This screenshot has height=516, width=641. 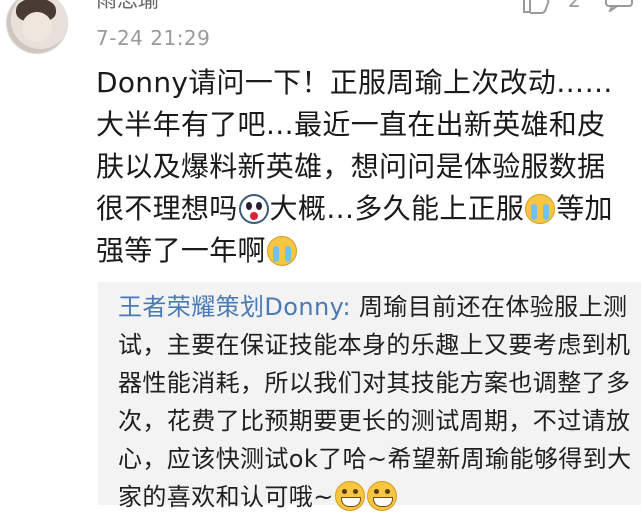 I want to click on comment-text-part2: 大概…多久能上正服, so click(x=397, y=208).